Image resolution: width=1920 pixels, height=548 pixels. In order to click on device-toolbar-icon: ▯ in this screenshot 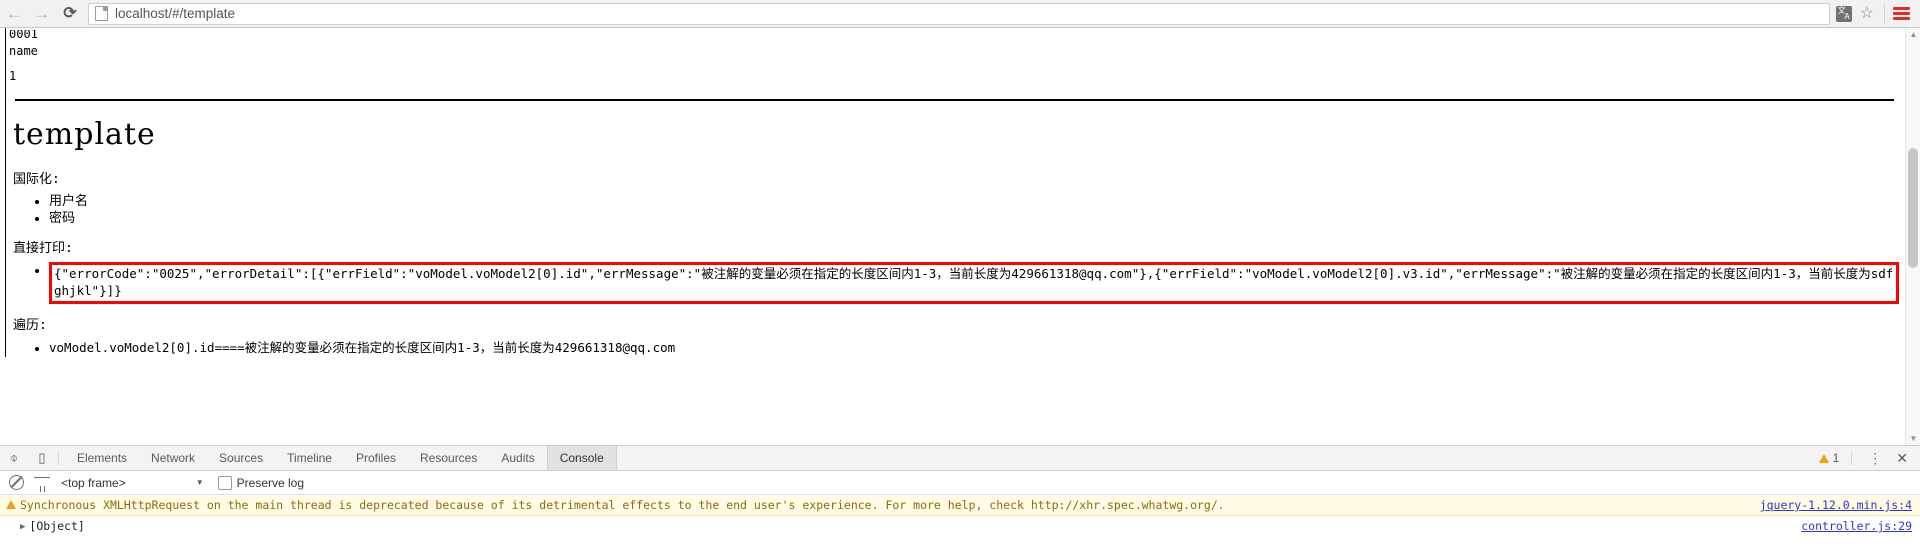, I will do `click(42, 458)`.